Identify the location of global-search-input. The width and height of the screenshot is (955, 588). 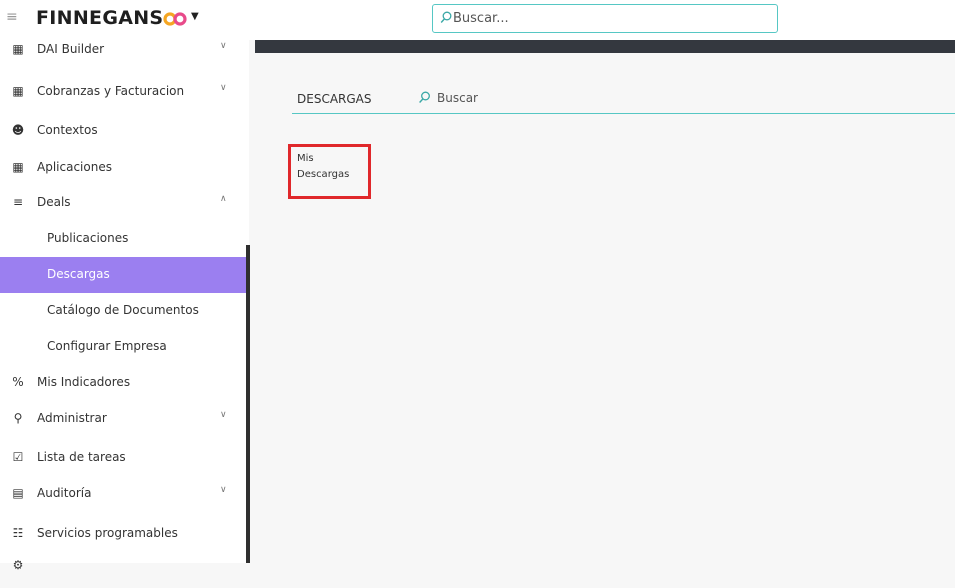
(603, 18).